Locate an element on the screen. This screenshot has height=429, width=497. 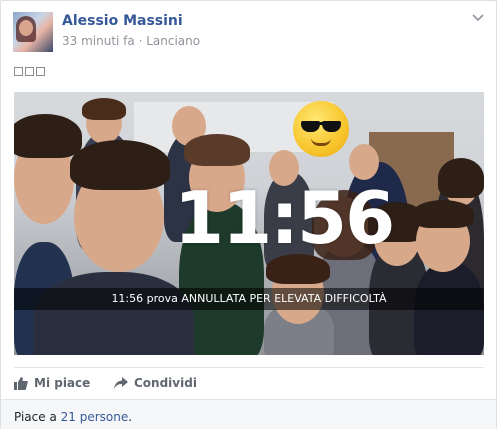
chevron-down-icon is located at coordinates (478, 18).